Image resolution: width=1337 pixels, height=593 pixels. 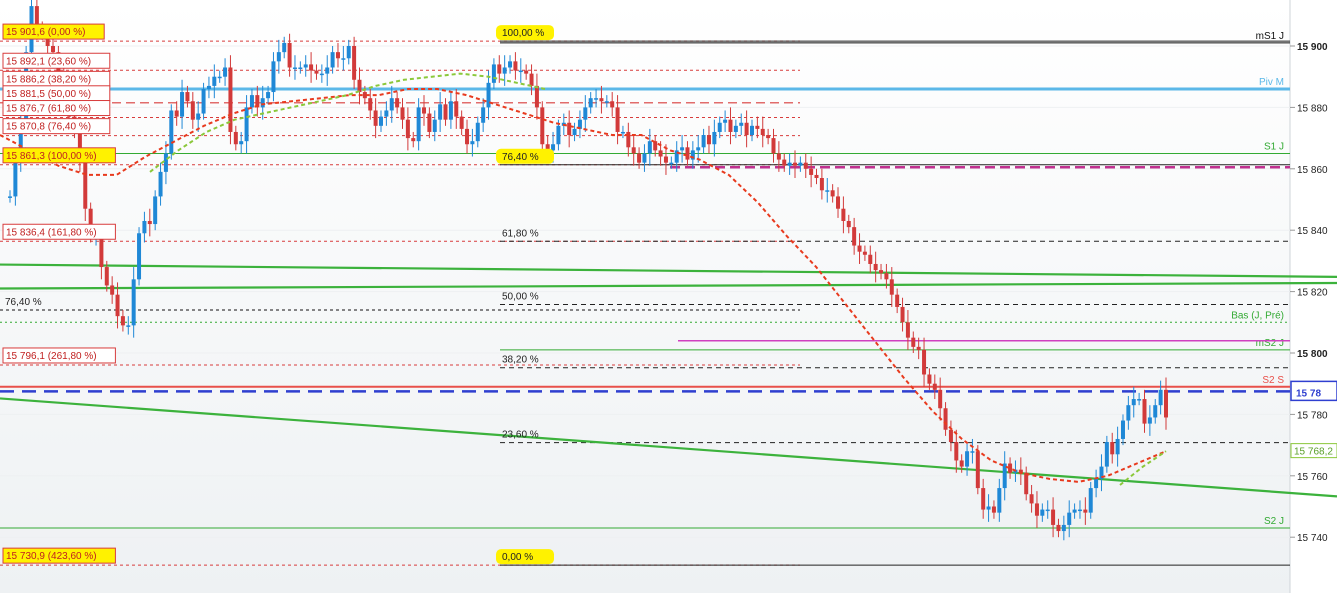 What do you see at coordinates (23, 302) in the screenshot?
I see `fib-extra-label: 76,40 %` at bounding box center [23, 302].